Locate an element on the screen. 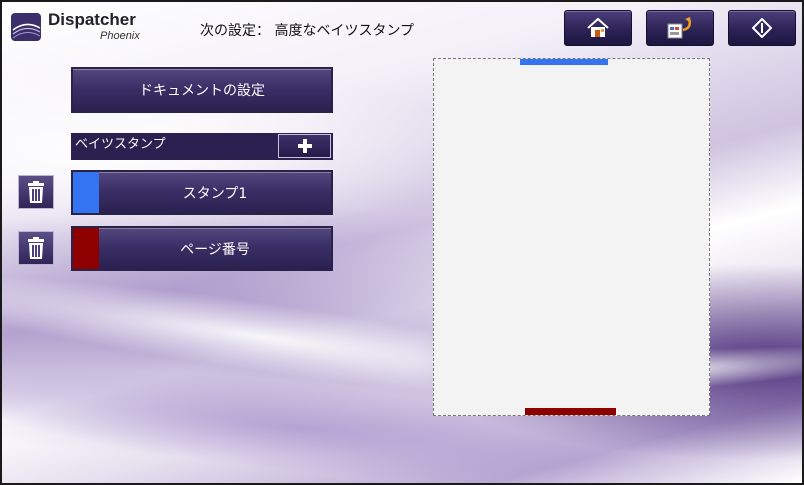 This screenshot has width=804, height=485. stamp-list-item: スタンプ1 is located at coordinates (202, 192).